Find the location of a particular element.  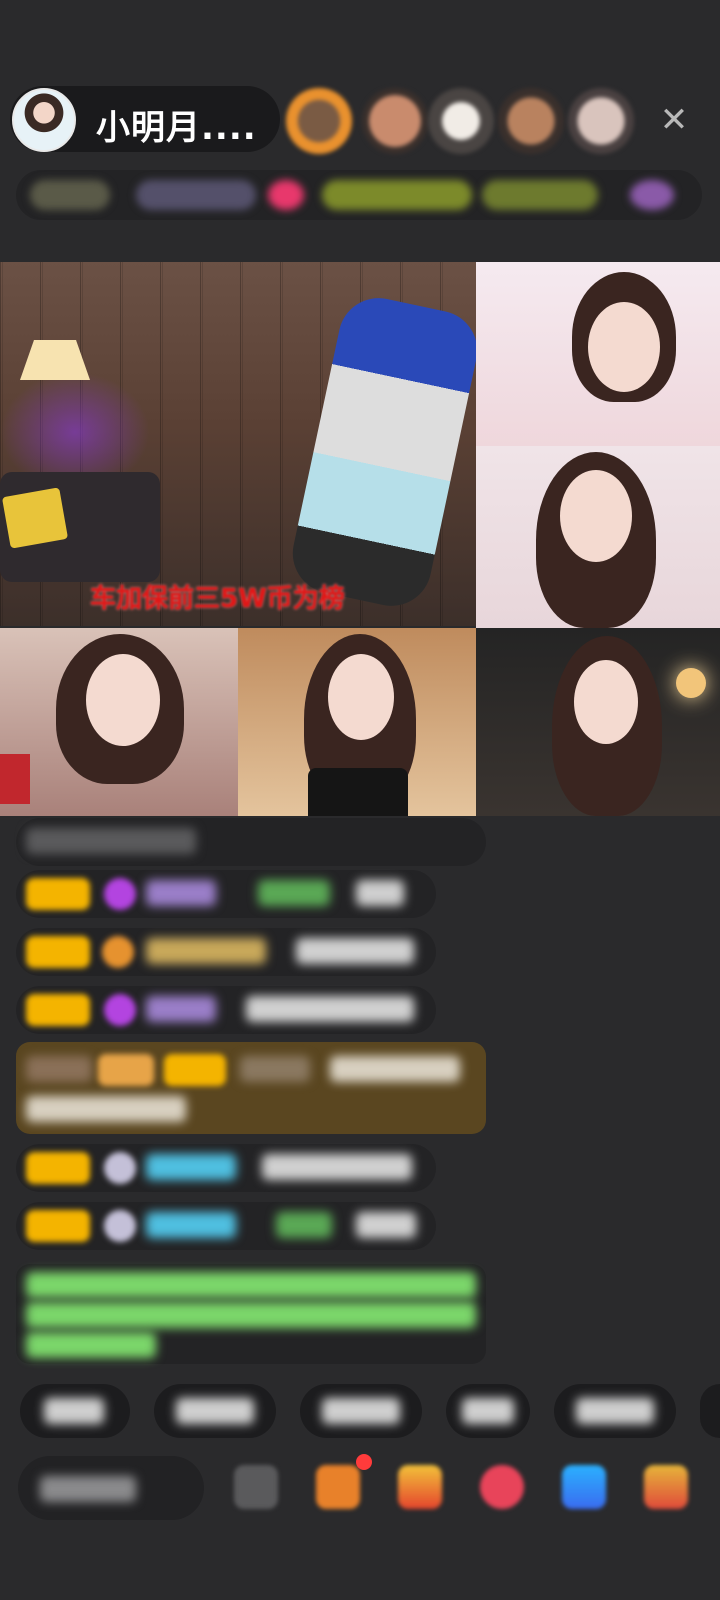

guest-4-face is located at coordinates (361, 697).